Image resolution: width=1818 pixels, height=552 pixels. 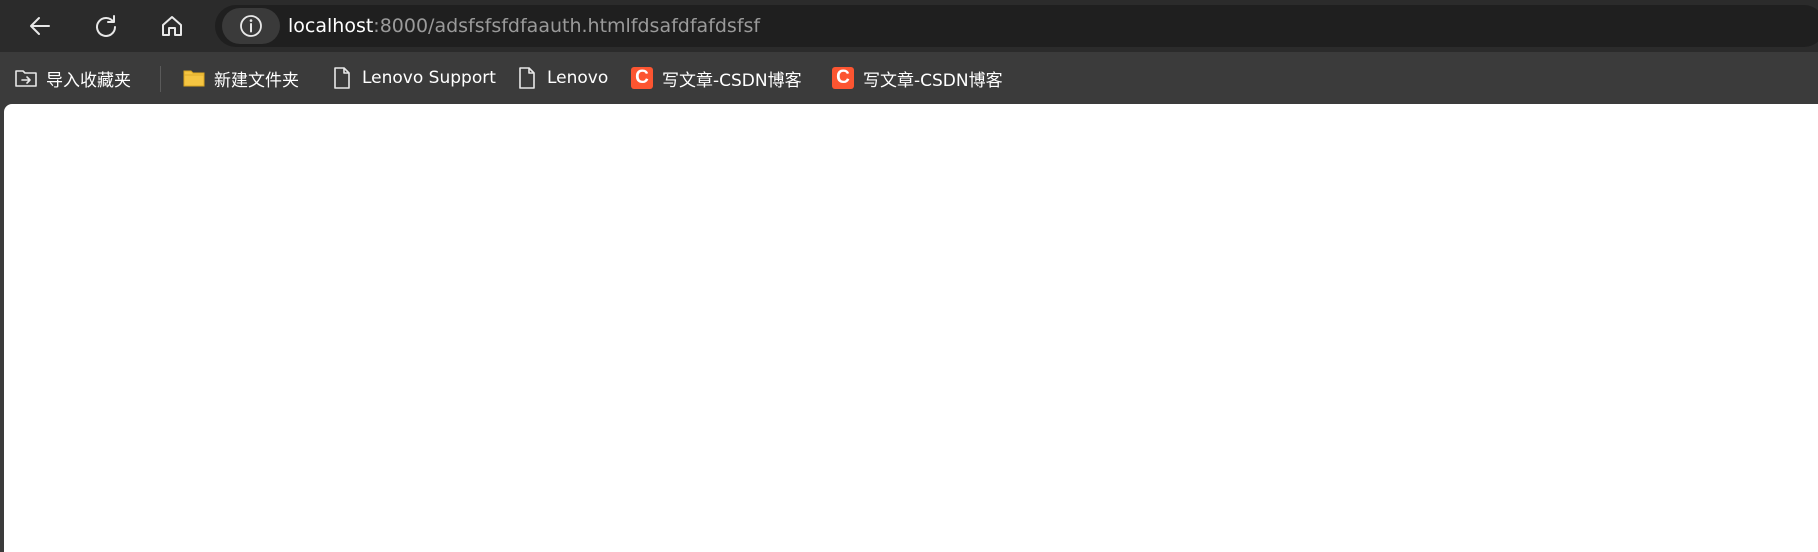 I want to click on import-favorites-icon, so click(x=26, y=78).